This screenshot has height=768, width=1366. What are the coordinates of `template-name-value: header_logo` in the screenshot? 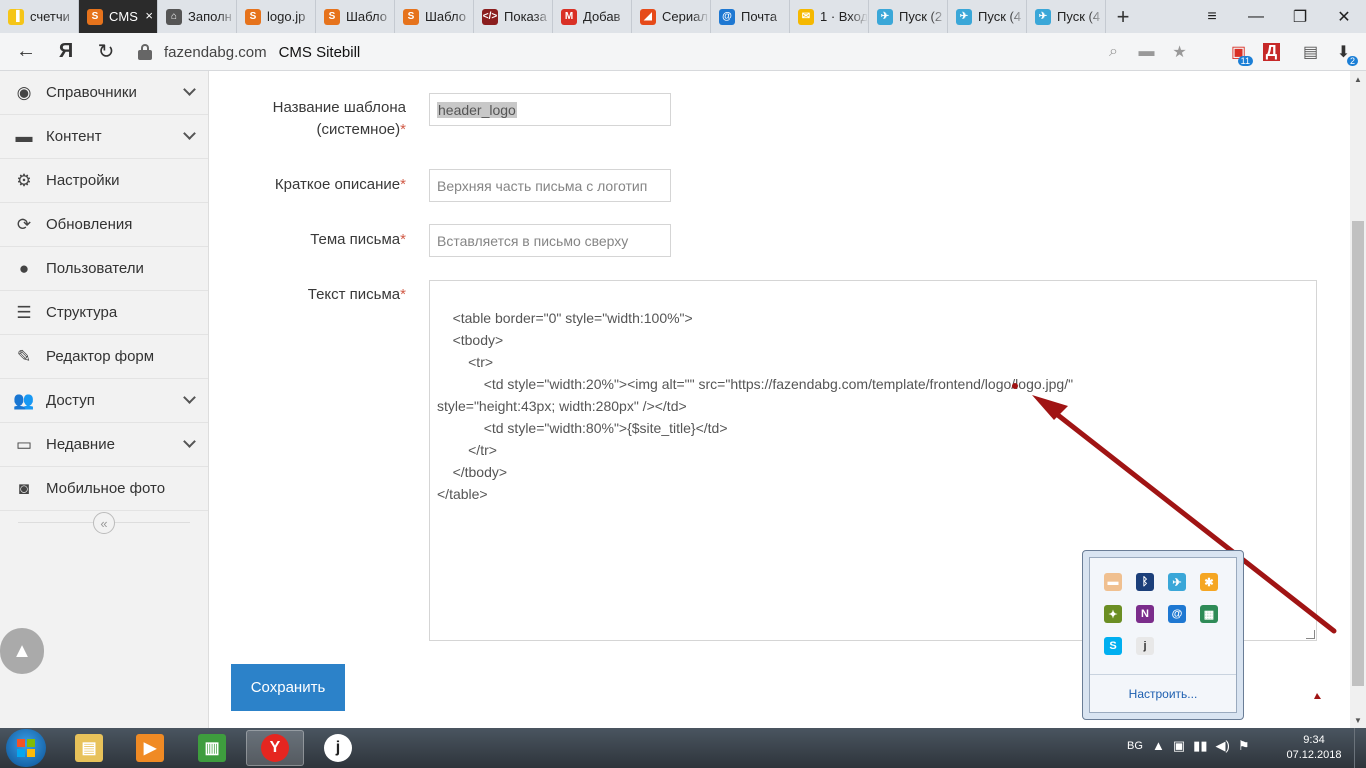 It's located at (477, 109).